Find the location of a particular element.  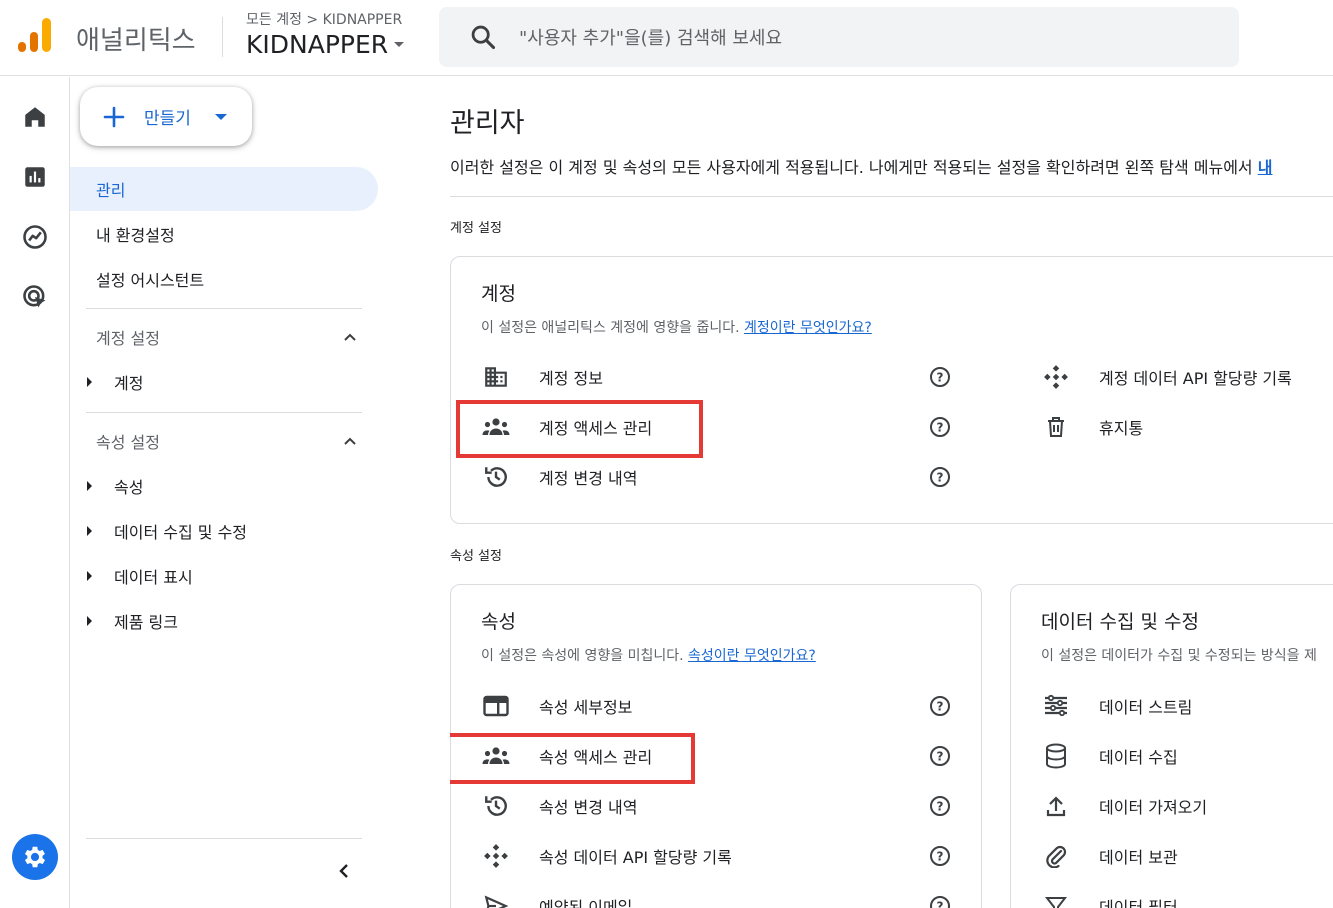

account-name: KIDNAPPER is located at coordinates (317, 44).